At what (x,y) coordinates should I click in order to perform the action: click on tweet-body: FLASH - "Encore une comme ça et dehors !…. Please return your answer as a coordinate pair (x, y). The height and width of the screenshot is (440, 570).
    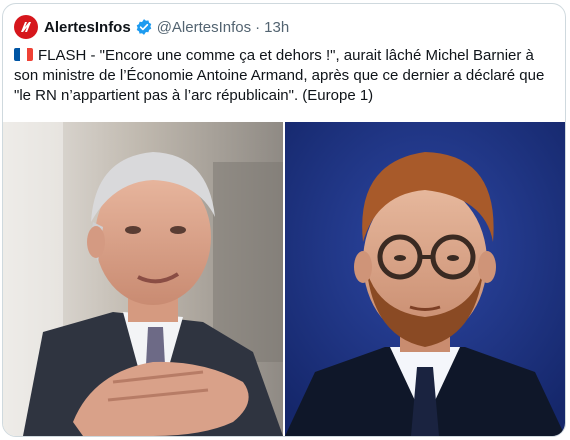
    Looking at the image, I should click on (281, 75).